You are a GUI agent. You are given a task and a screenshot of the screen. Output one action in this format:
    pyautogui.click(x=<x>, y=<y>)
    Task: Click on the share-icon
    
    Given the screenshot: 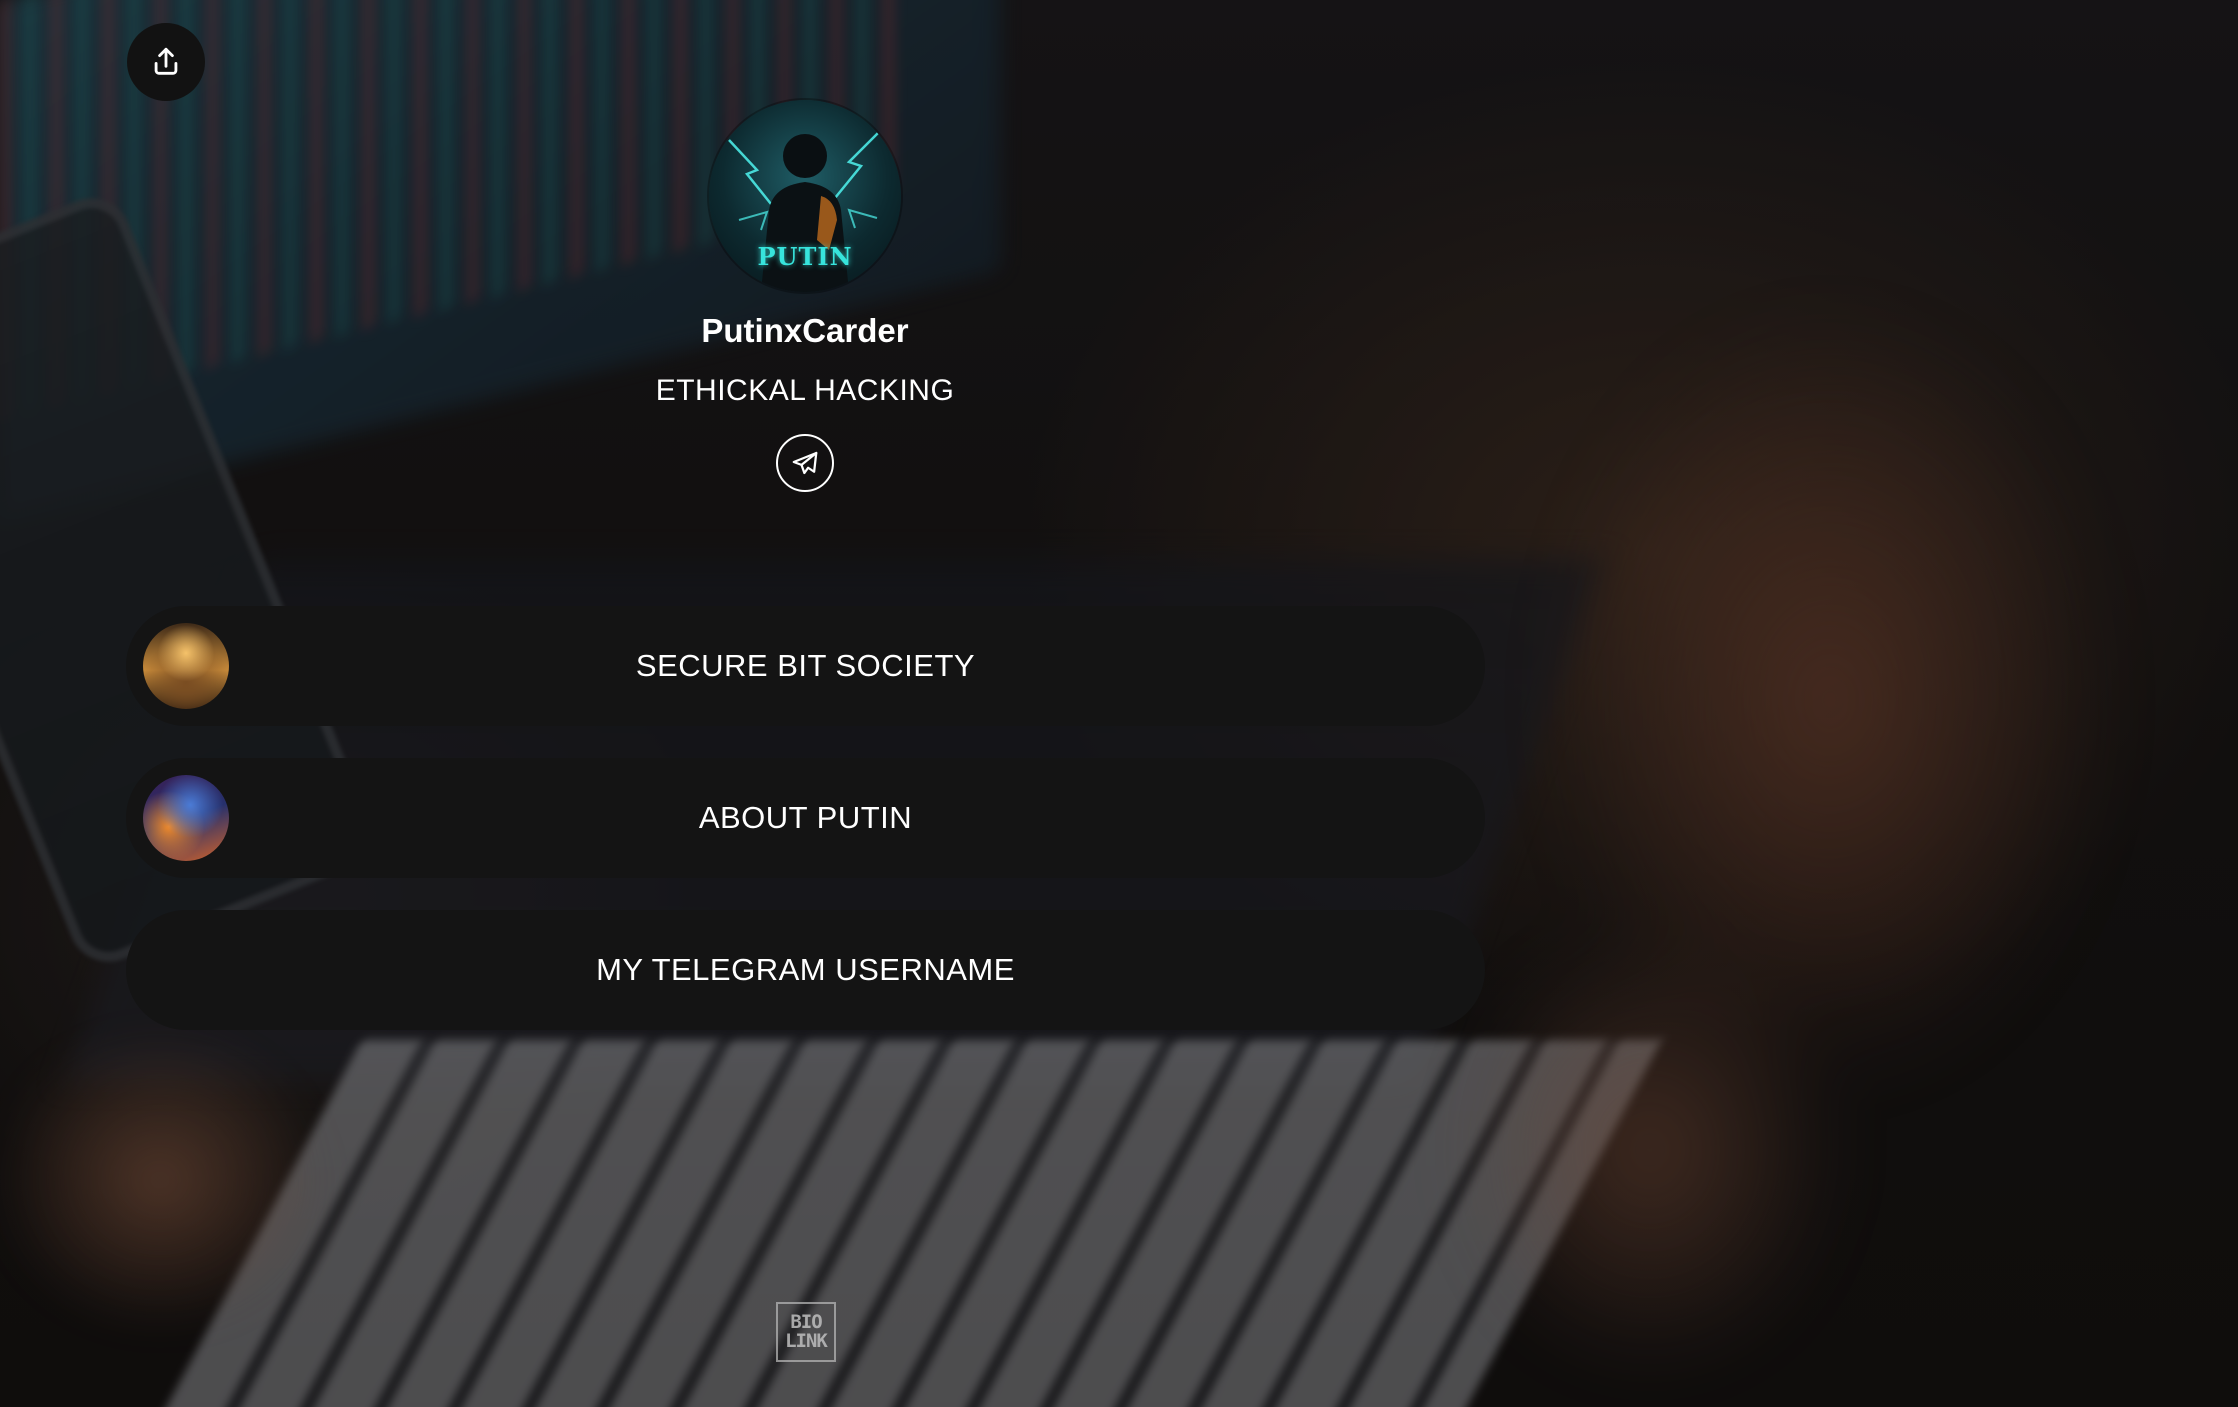 What is the action you would take?
    pyautogui.click(x=166, y=61)
    